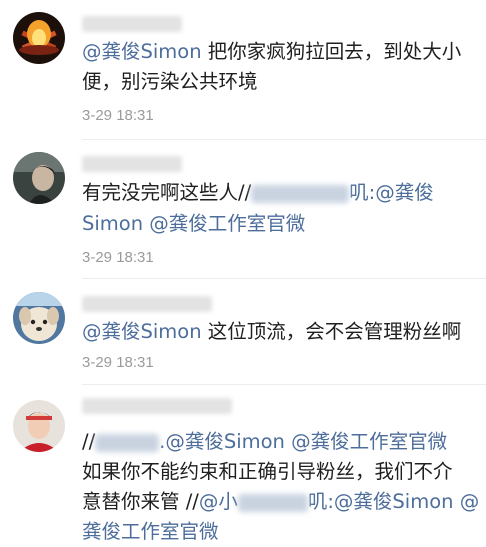 The width and height of the screenshot is (486, 547). I want to click on comment-text: 便，别污染公共环境, so click(274, 82).